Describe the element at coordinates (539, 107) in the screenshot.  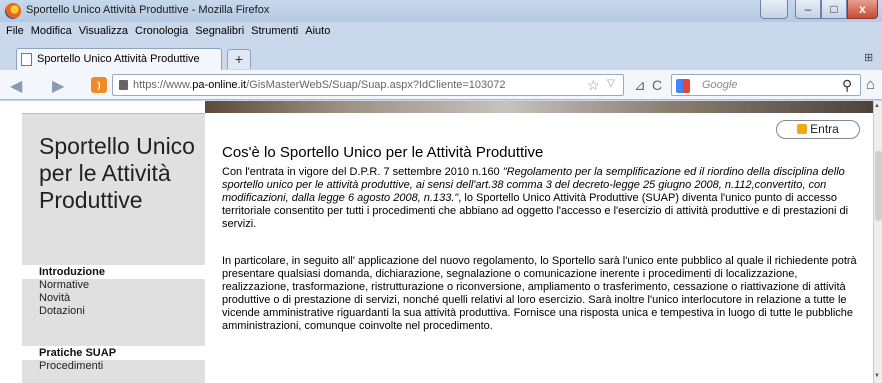
I see `header-banner-image` at that location.